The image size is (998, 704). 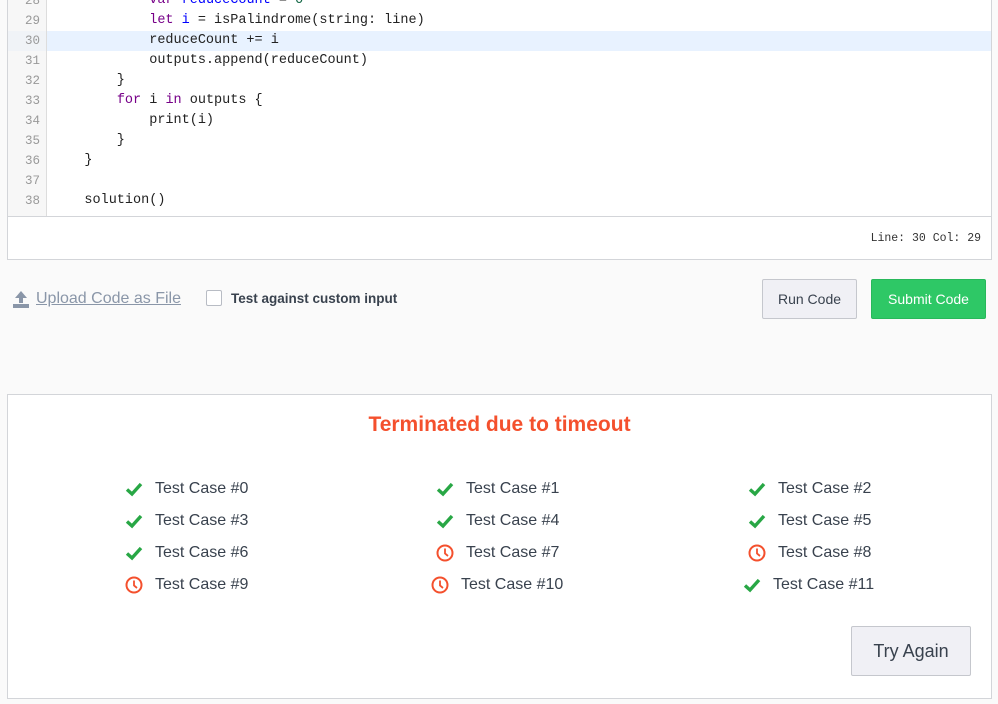 I want to click on code-token: = isPalindrome(string: line), so click(x=307, y=20).